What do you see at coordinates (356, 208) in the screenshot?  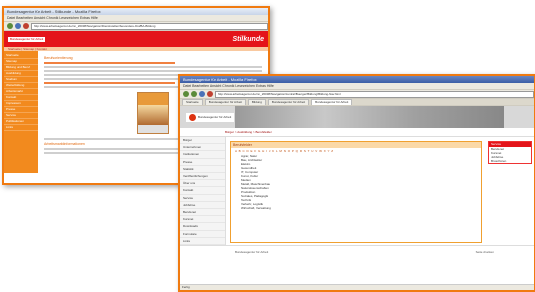 I see `list-item: Wirtschaft, Verwaltung` at bounding box center [356, 208].